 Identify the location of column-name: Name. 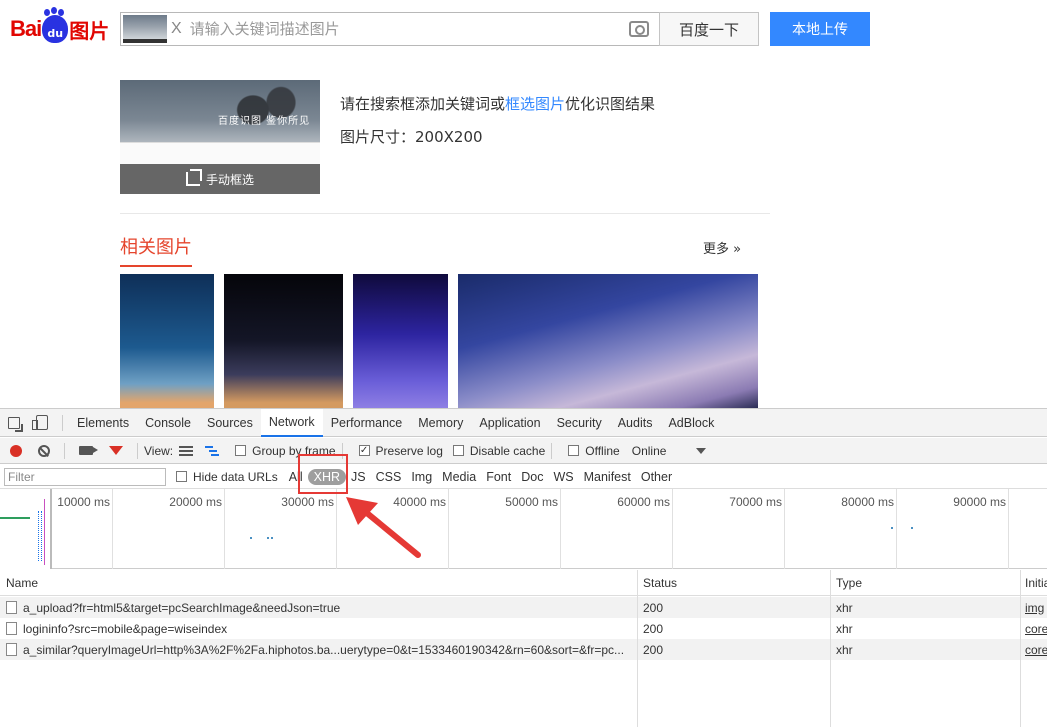
(318, 583).